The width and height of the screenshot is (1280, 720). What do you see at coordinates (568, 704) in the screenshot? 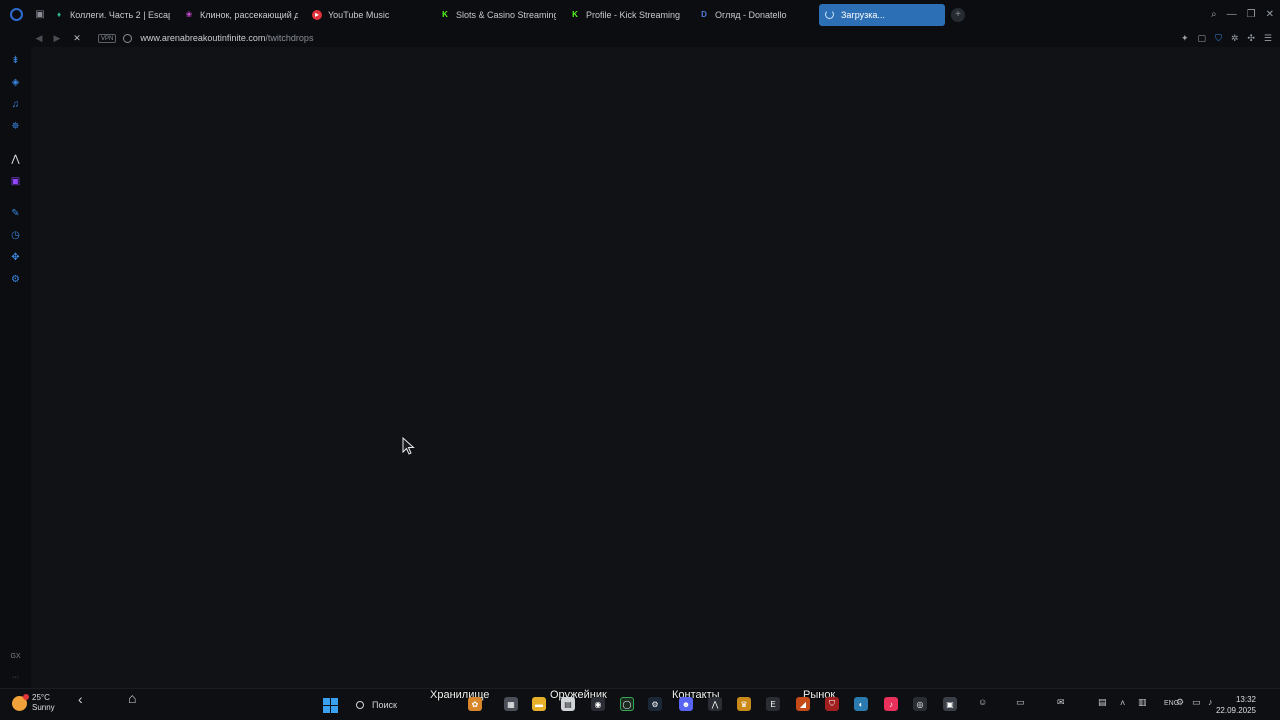
I see `store-icon: ▤` at bounding box center [568, 704].